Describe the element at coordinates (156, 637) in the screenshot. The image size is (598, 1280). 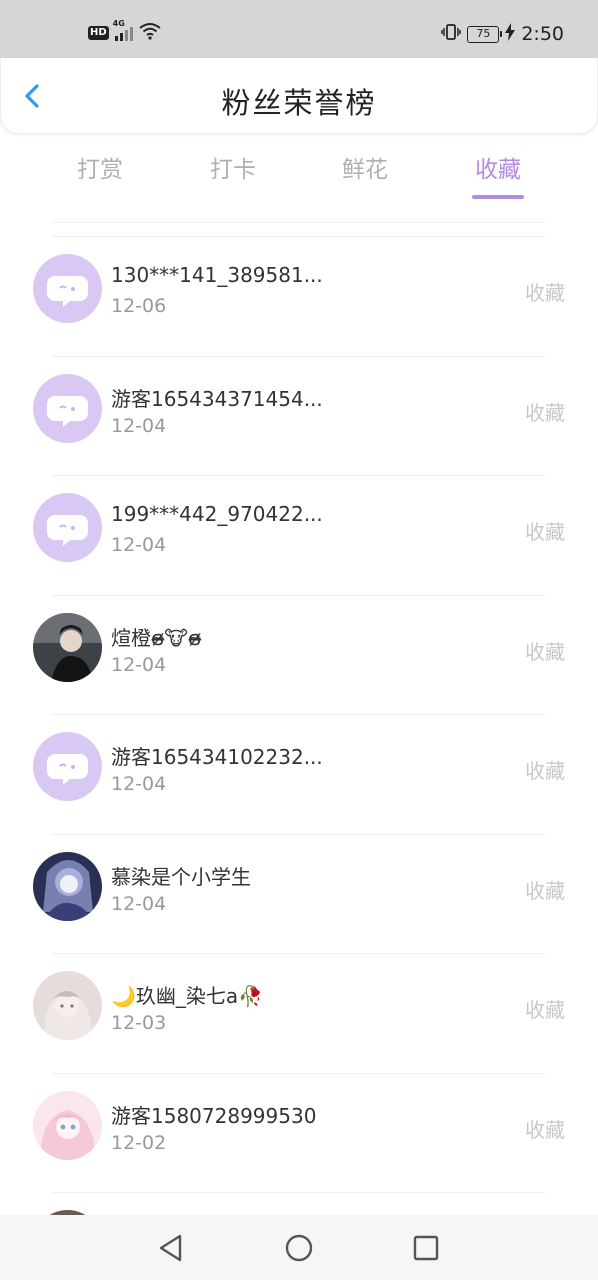
I see `fan-name: 煊橙ɞ̴̶̷🐮ɞ̴̶̷` at that location.